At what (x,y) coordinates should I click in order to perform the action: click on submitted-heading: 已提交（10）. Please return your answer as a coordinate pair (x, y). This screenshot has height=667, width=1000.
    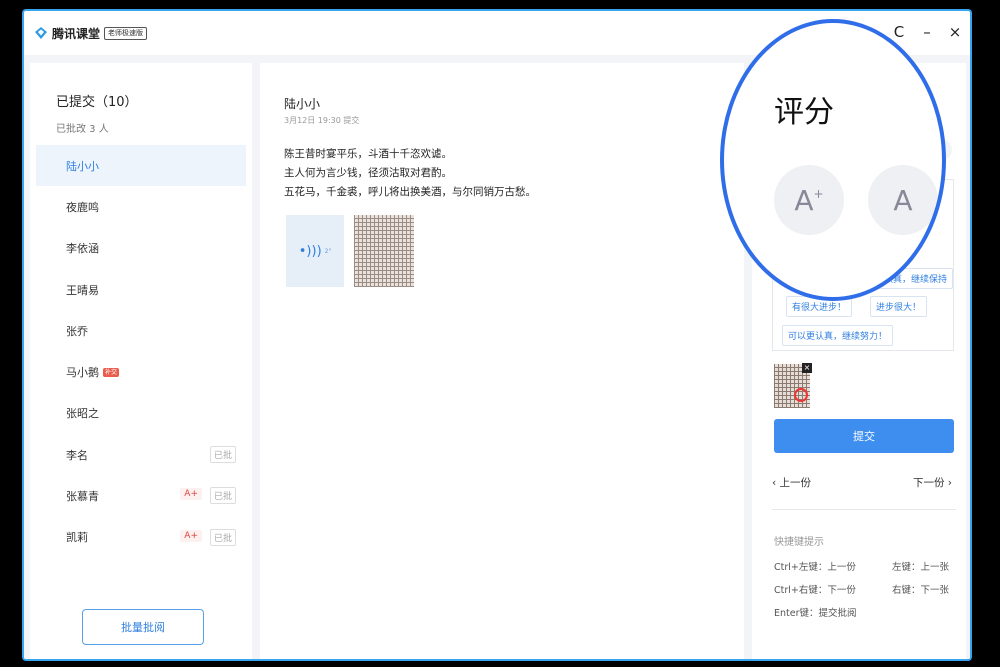
    Looking at the image, I should click on (97, 102).